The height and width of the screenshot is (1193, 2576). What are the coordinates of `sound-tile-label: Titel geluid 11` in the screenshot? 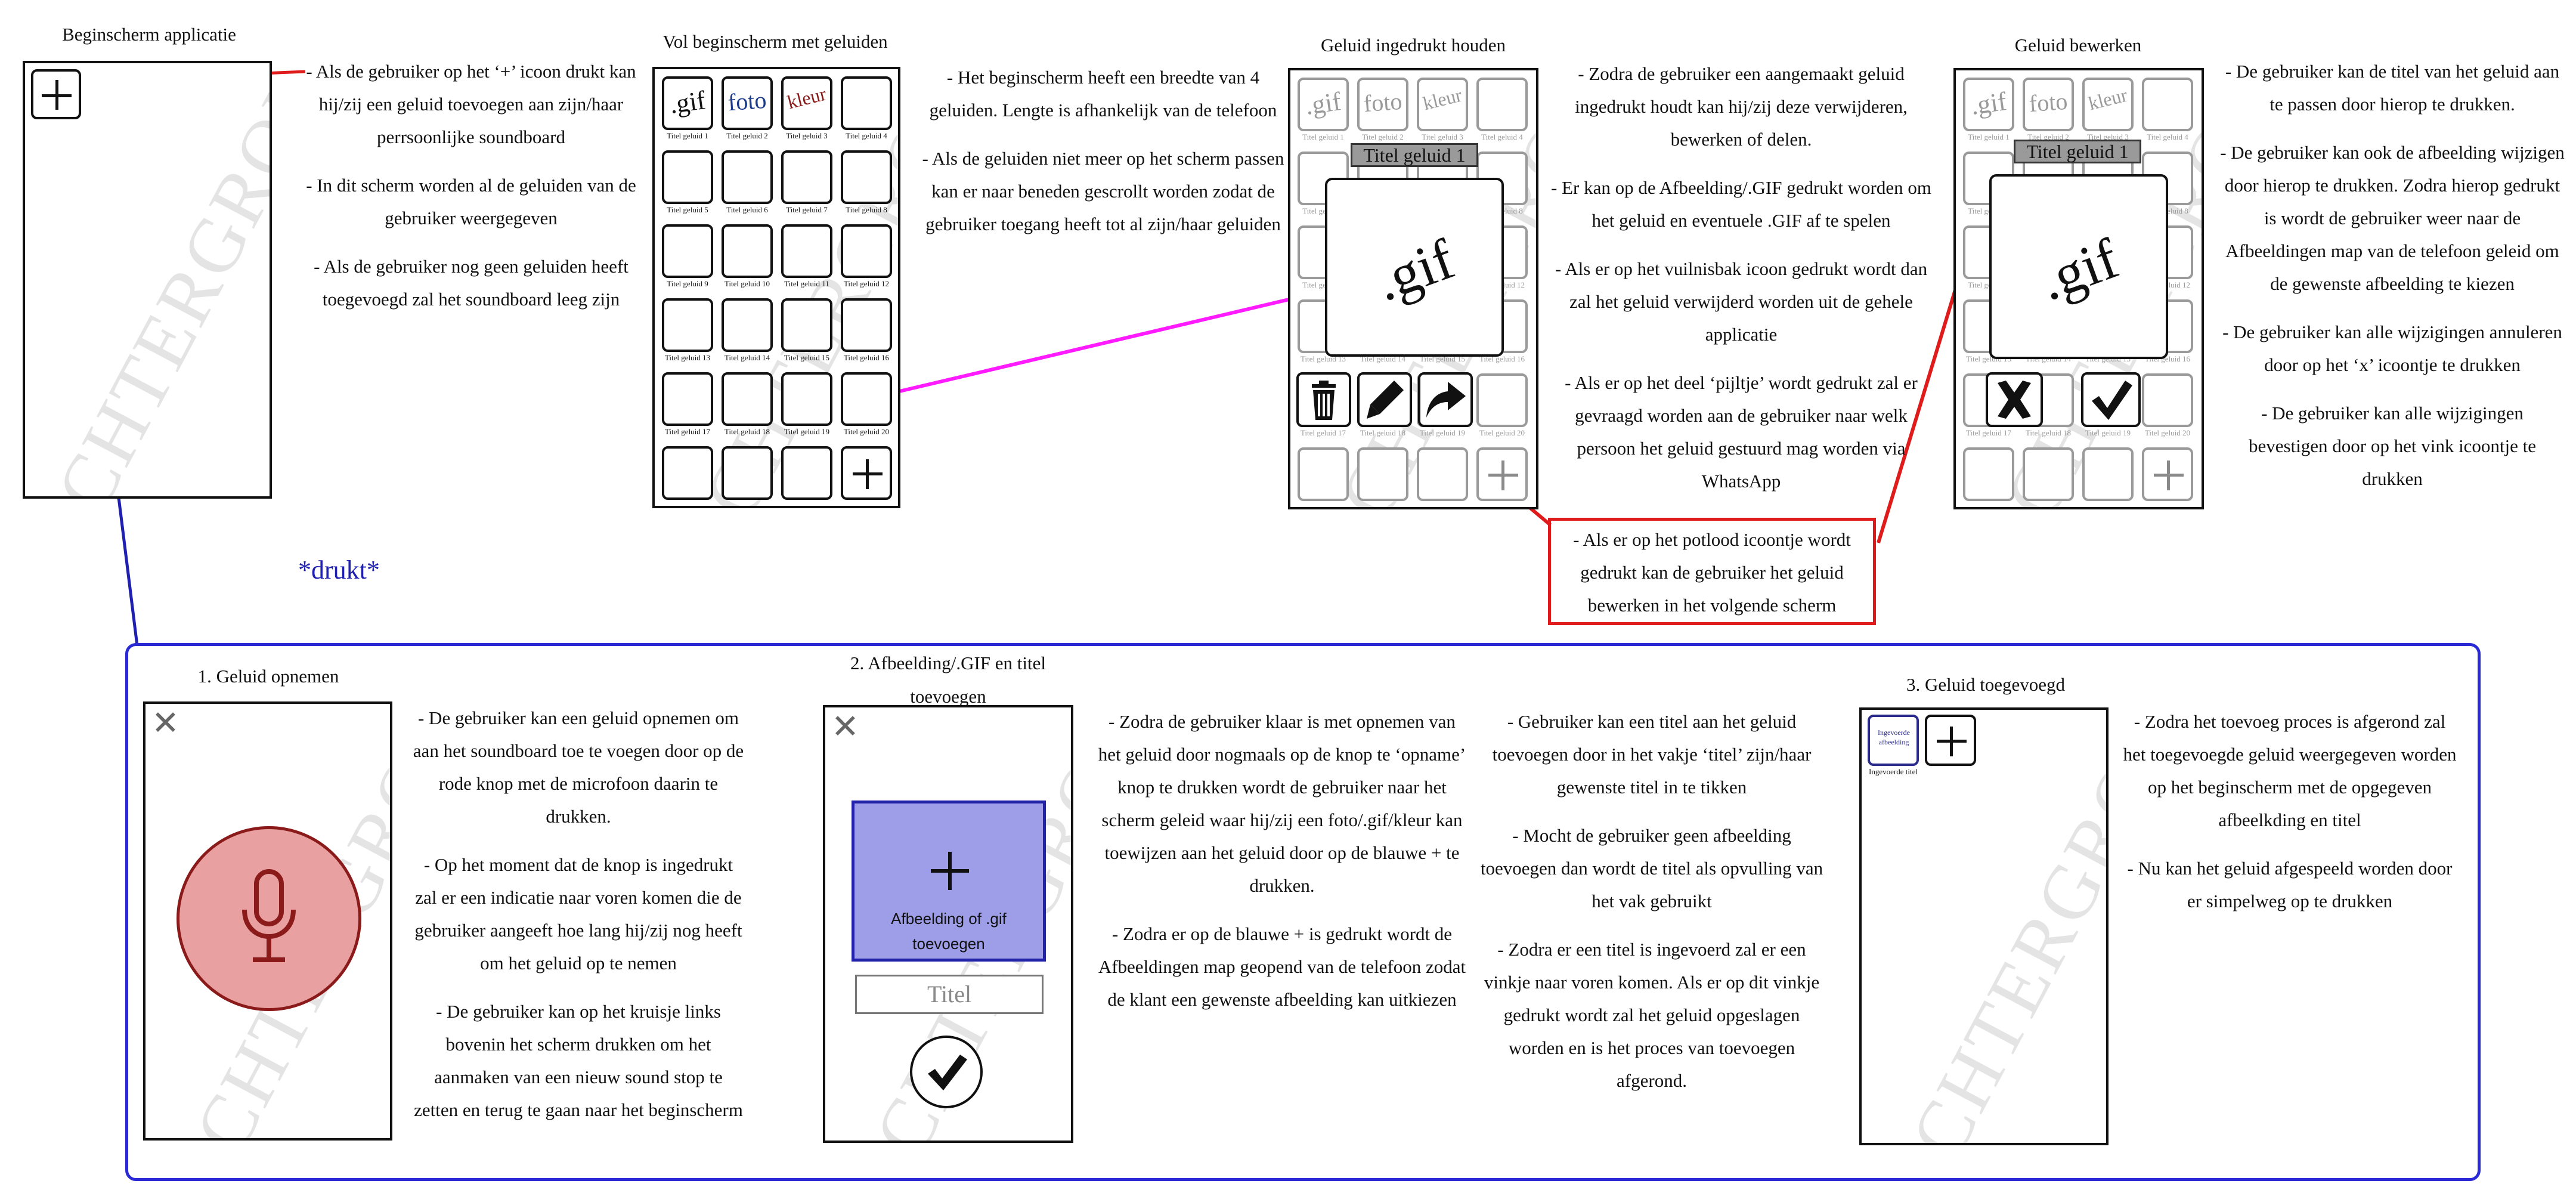 It's located at (806, 283).